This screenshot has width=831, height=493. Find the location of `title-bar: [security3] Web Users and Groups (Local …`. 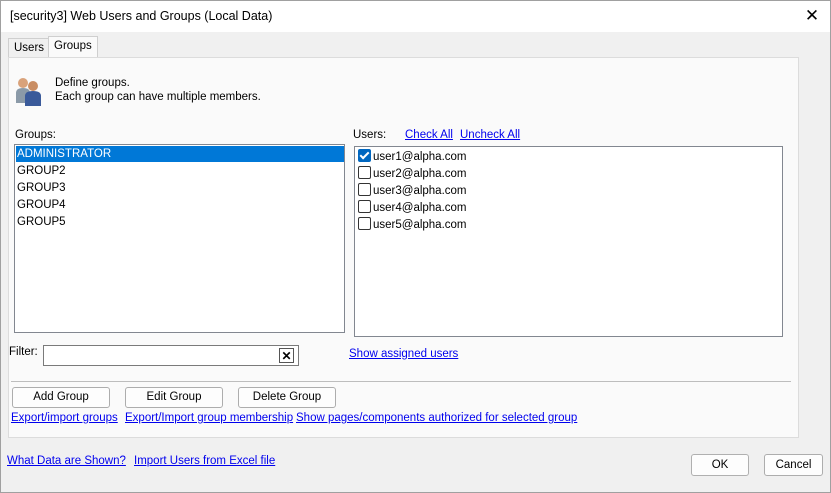

title-bar: [security3] Web Users and Groups (Local … is located at coordinates (415, 16).